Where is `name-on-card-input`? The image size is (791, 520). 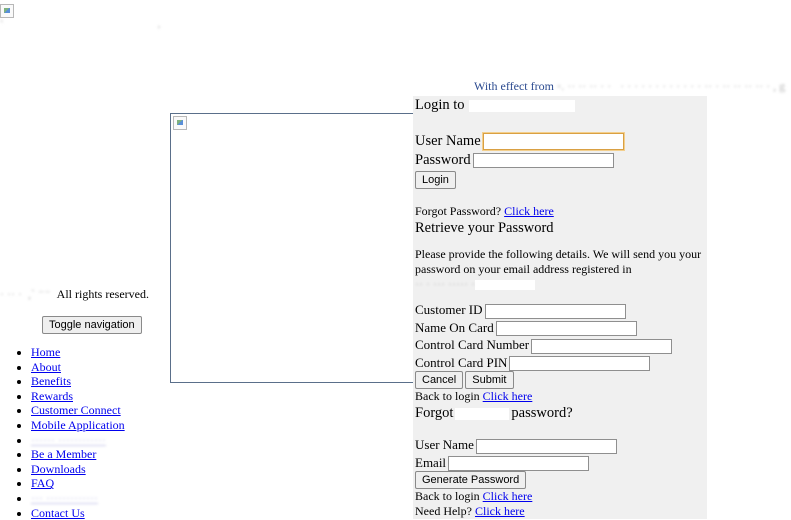
name-on-card-input is located at coordinates (566, 329).